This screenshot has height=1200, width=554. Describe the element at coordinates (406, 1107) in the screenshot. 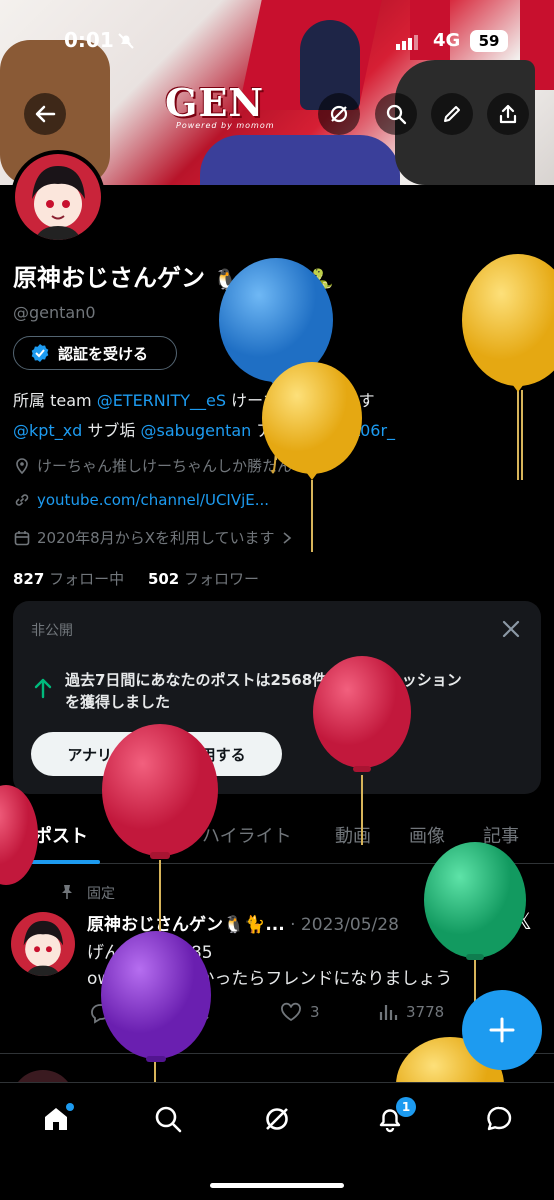

I see `notifications-badge: 1` at that location.